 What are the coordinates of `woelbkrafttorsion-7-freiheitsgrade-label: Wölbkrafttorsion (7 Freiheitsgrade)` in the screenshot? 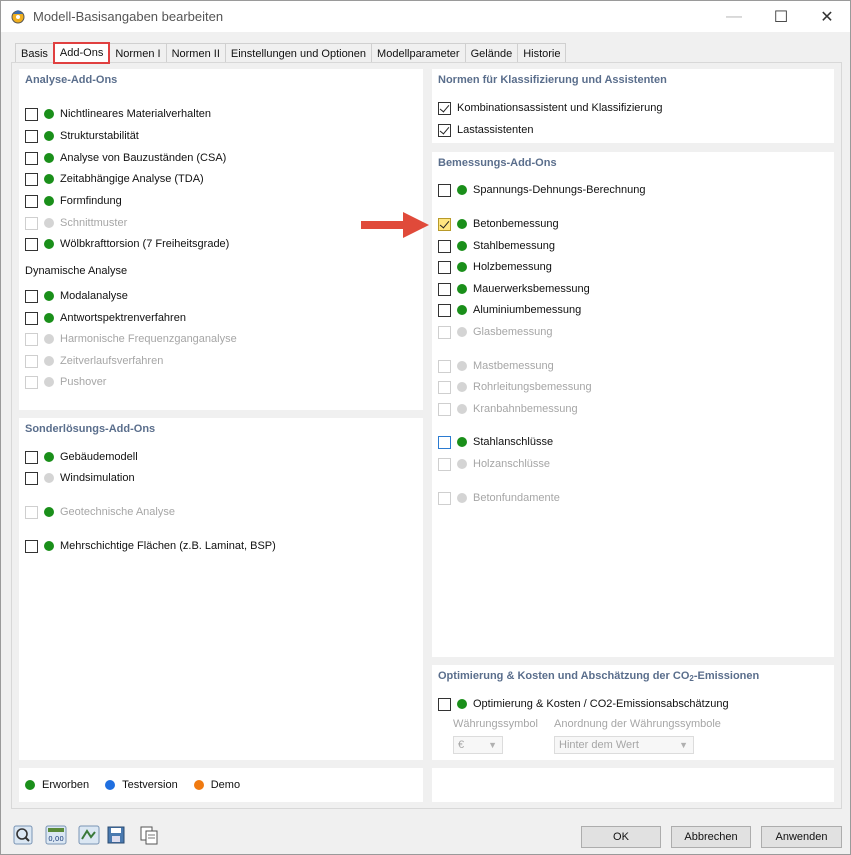 It's located at (145, 244).